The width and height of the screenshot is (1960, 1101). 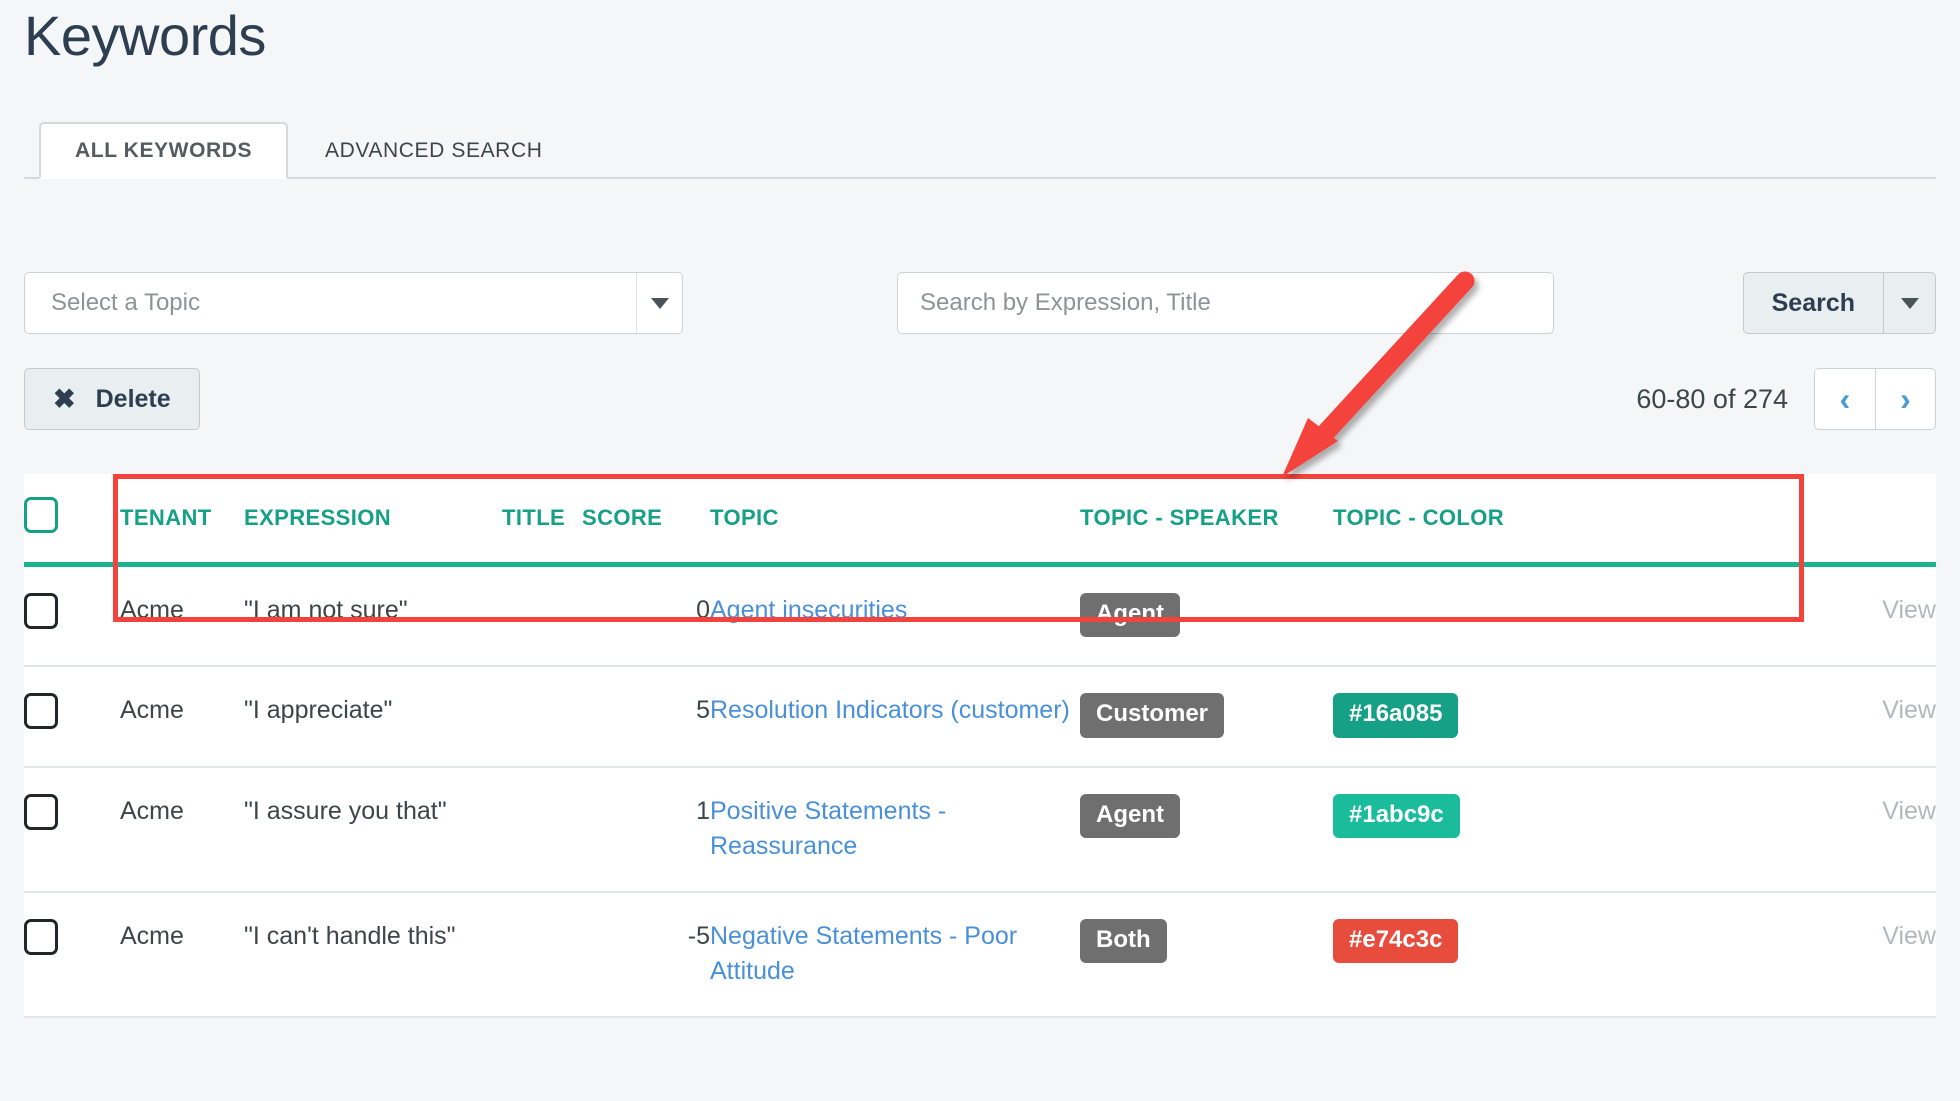 I want to click on cell-expression: "I appreciate", so click(x=373, y=717).